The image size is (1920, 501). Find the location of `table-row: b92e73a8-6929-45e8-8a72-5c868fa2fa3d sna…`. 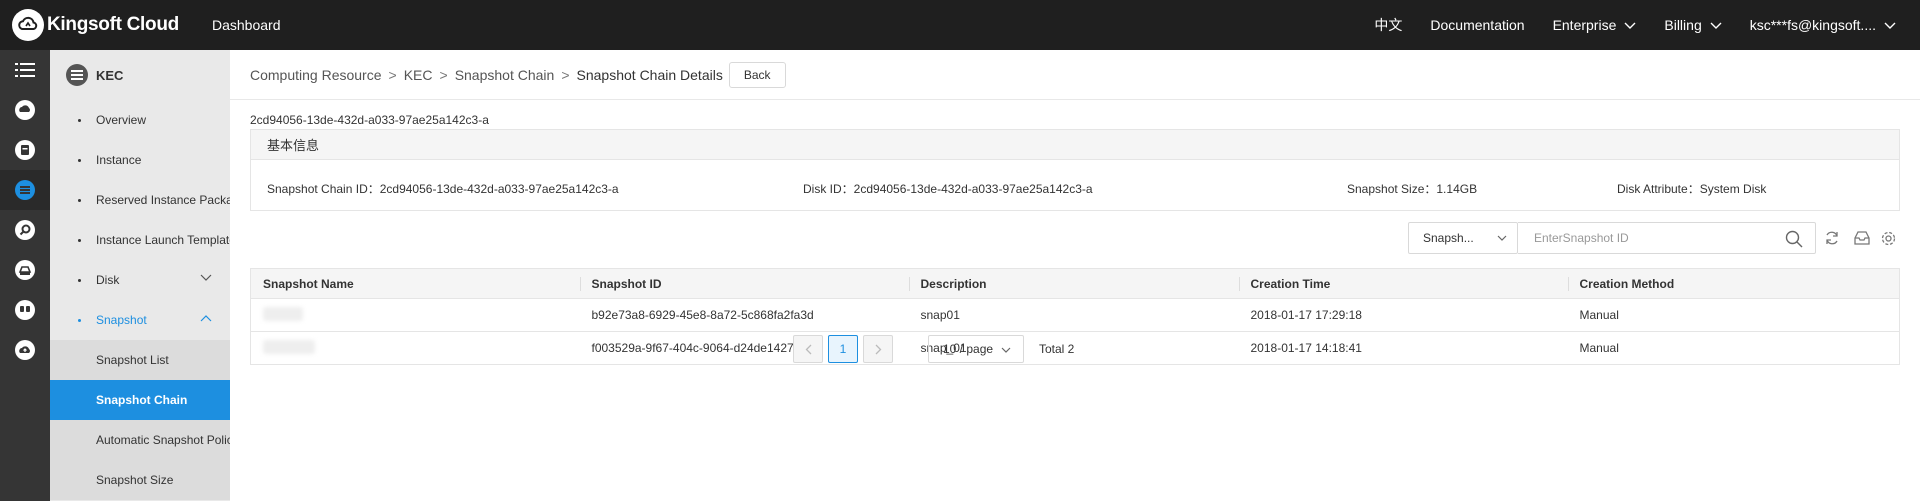

table-row: b92e73a8-6929-45e8-8a72-5c868fa2fa3d sna… is located at coordinates (1075, 315).